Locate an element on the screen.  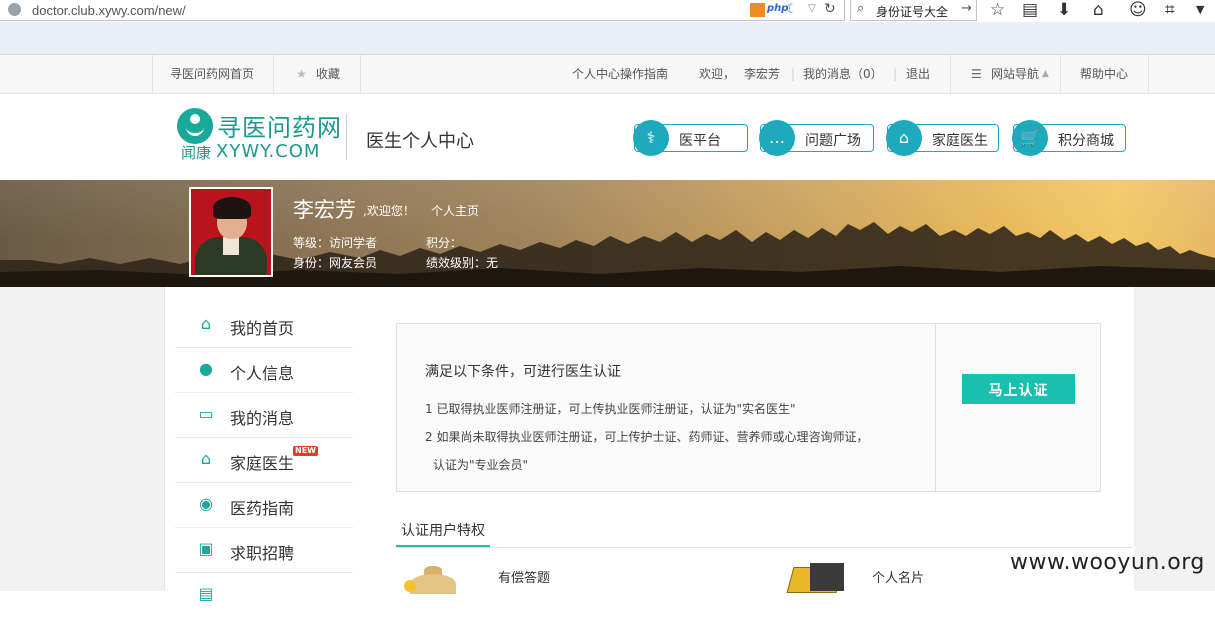
username-link: 李宏芳 is located at coordinates (762, 74).